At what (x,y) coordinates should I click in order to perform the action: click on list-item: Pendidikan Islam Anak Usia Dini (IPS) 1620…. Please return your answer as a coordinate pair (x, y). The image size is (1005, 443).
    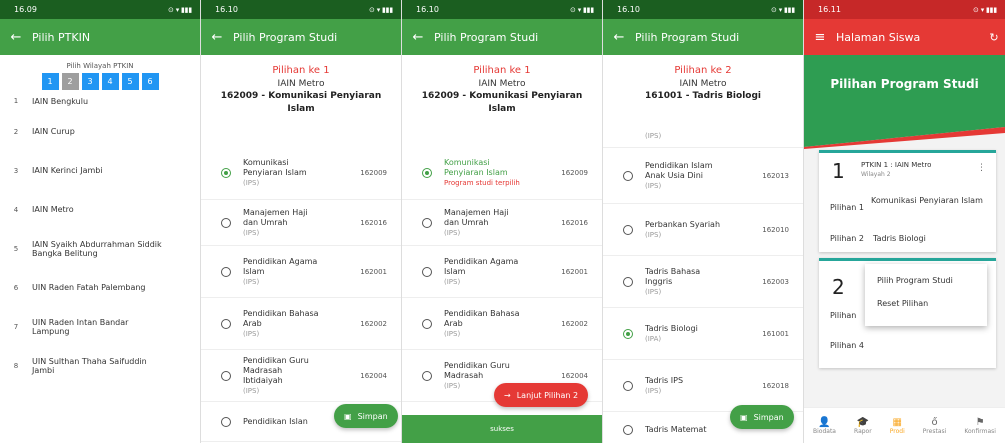
    Looking at the image, I should click on (703, 176).